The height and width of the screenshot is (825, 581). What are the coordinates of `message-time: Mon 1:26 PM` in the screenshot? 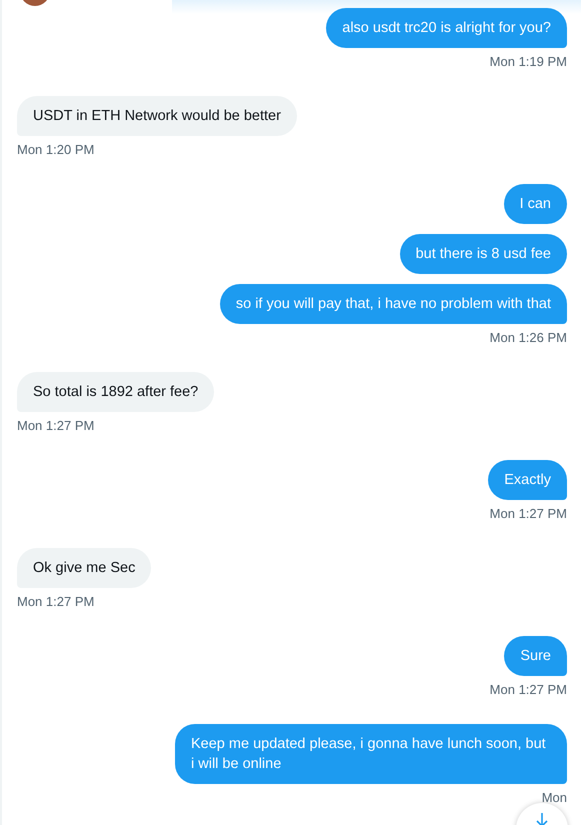 It's located at (528, 338).